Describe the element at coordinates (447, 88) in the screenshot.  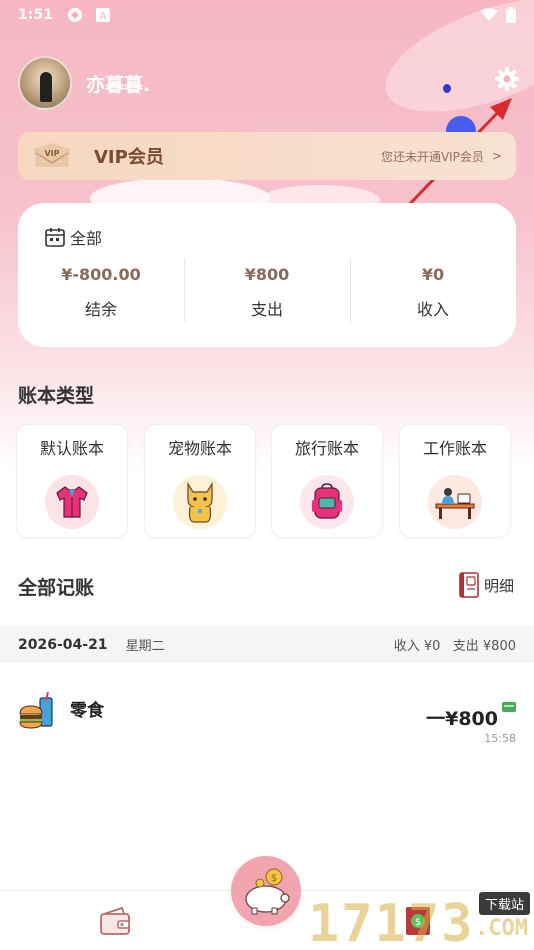
I see `decoration-dot` at that location.